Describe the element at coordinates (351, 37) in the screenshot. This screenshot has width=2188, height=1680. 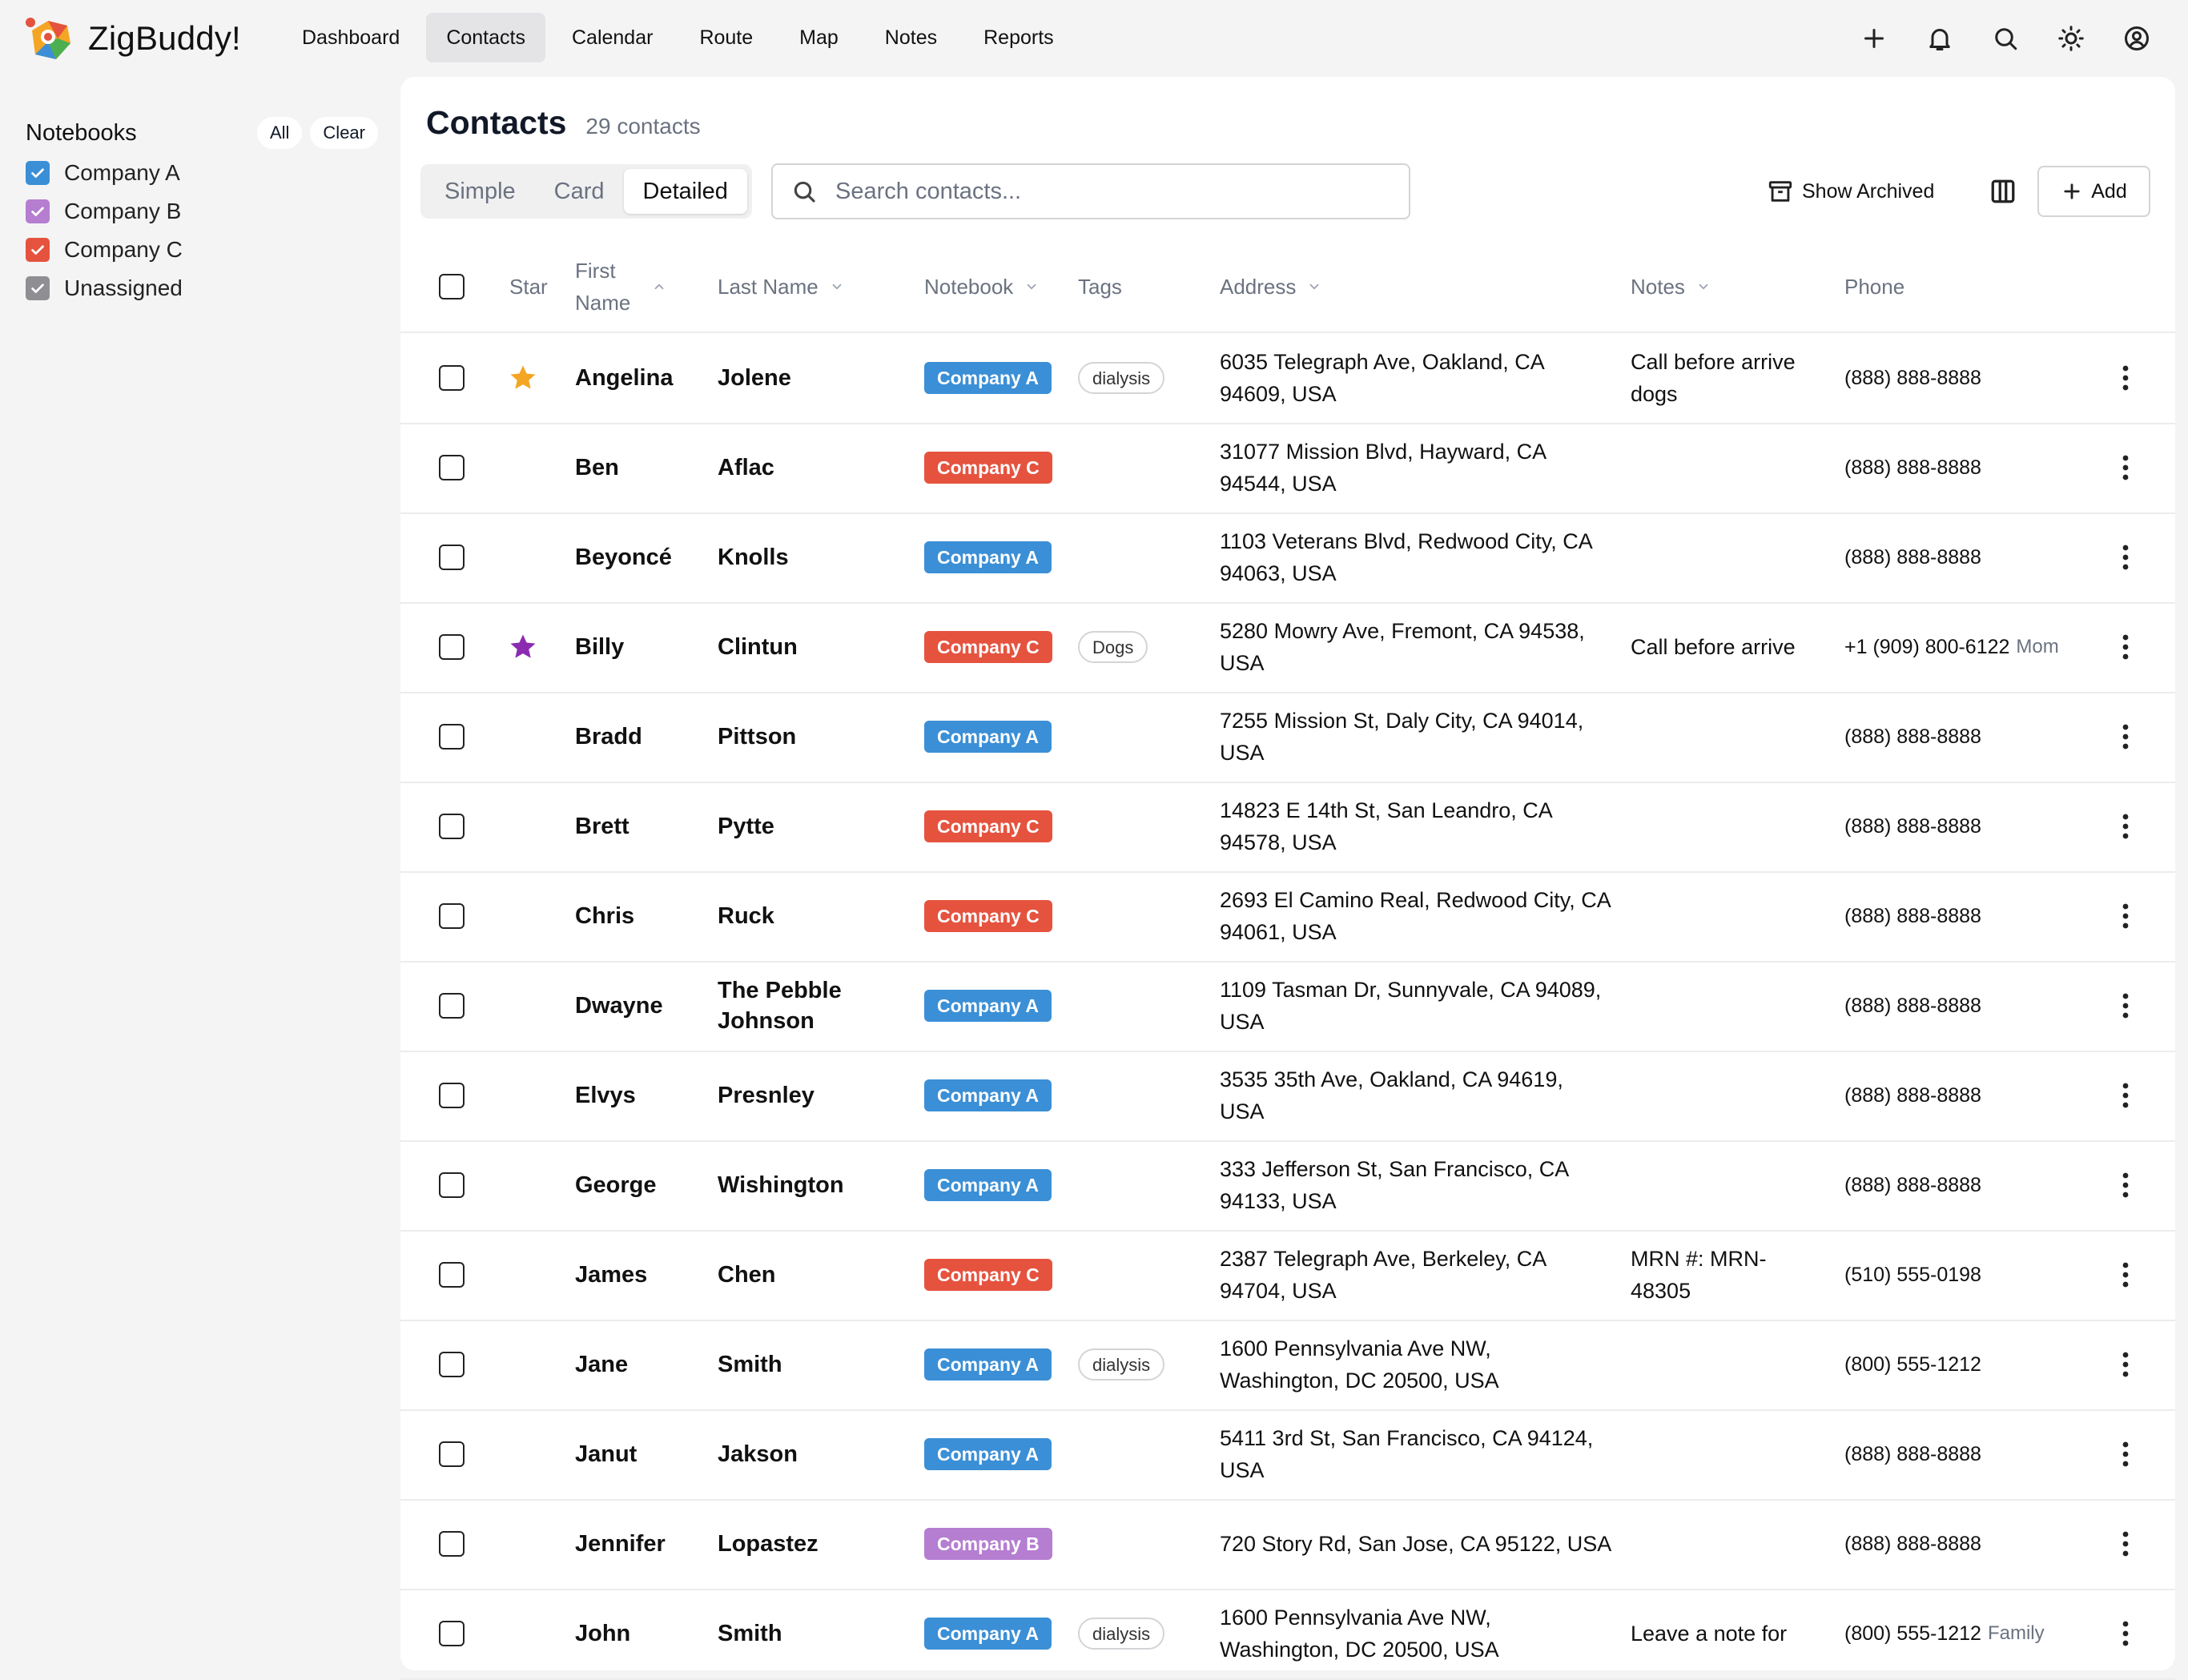
I see `nav-dashboard: Dashboard` at that location.